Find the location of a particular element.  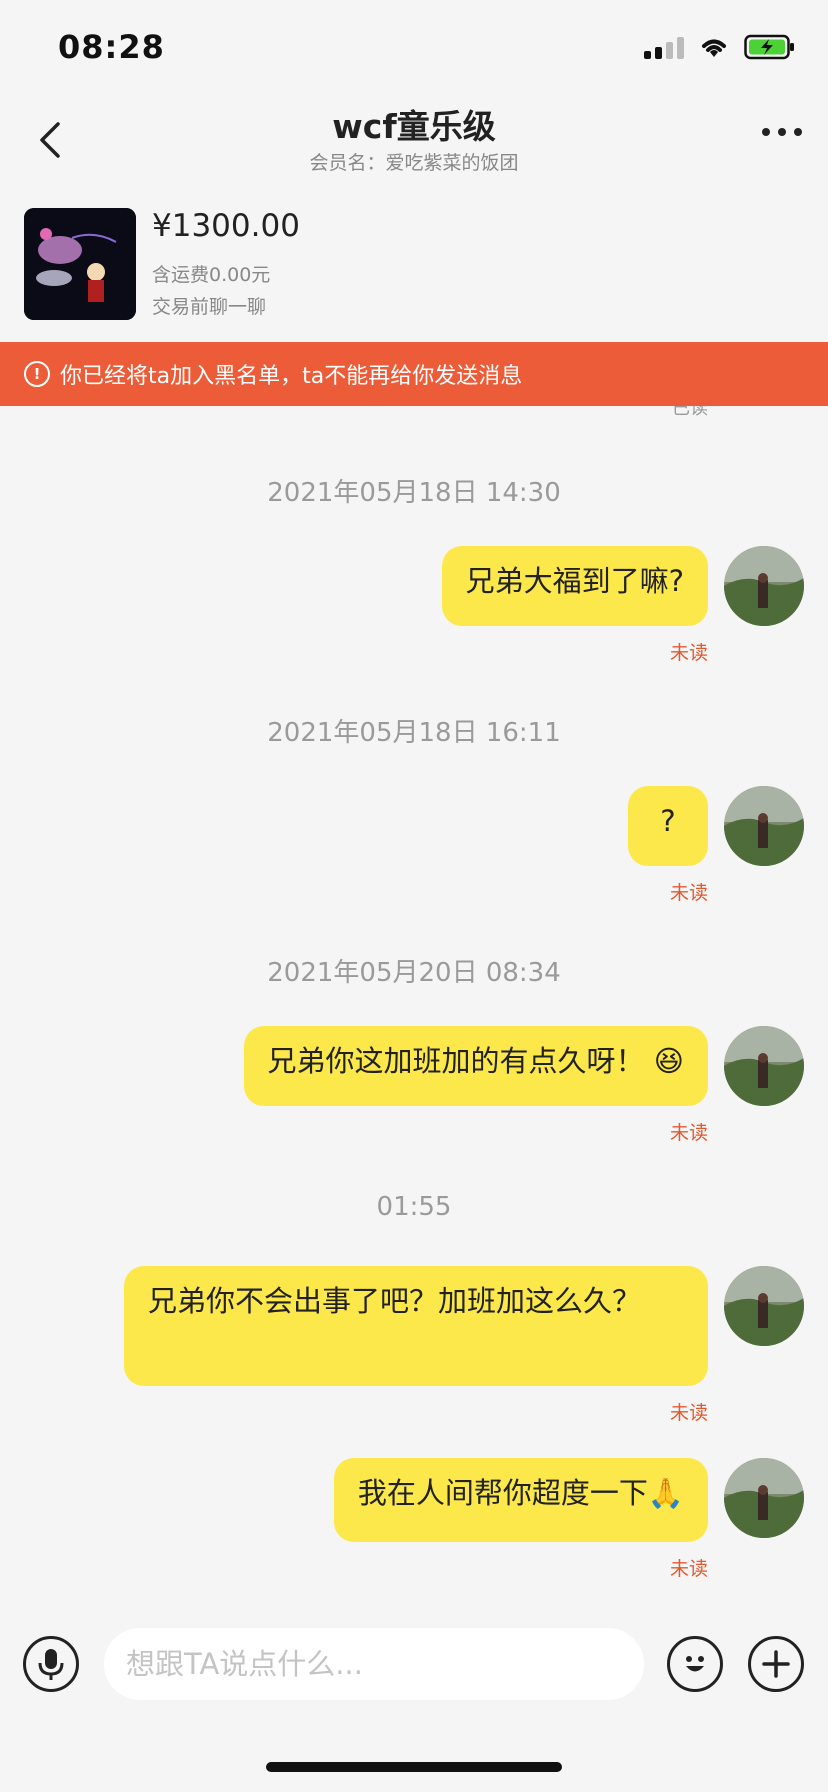

product-shipping: 含运费0.00元 is located at coordinates (211, 275).